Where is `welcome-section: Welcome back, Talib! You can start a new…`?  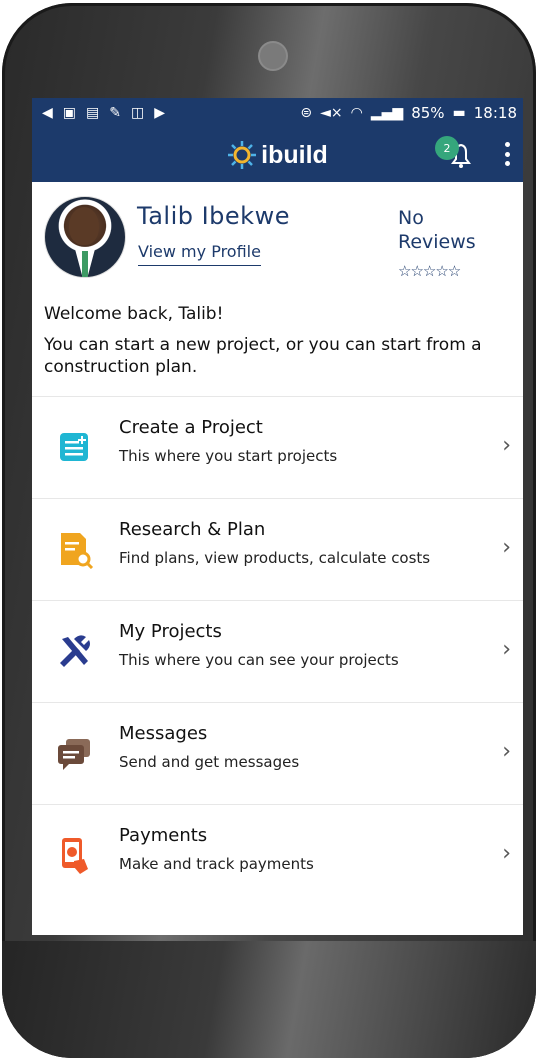
welcome-section: Welcome back, Talib! You can start a new… is located at coordinates (277, 341).